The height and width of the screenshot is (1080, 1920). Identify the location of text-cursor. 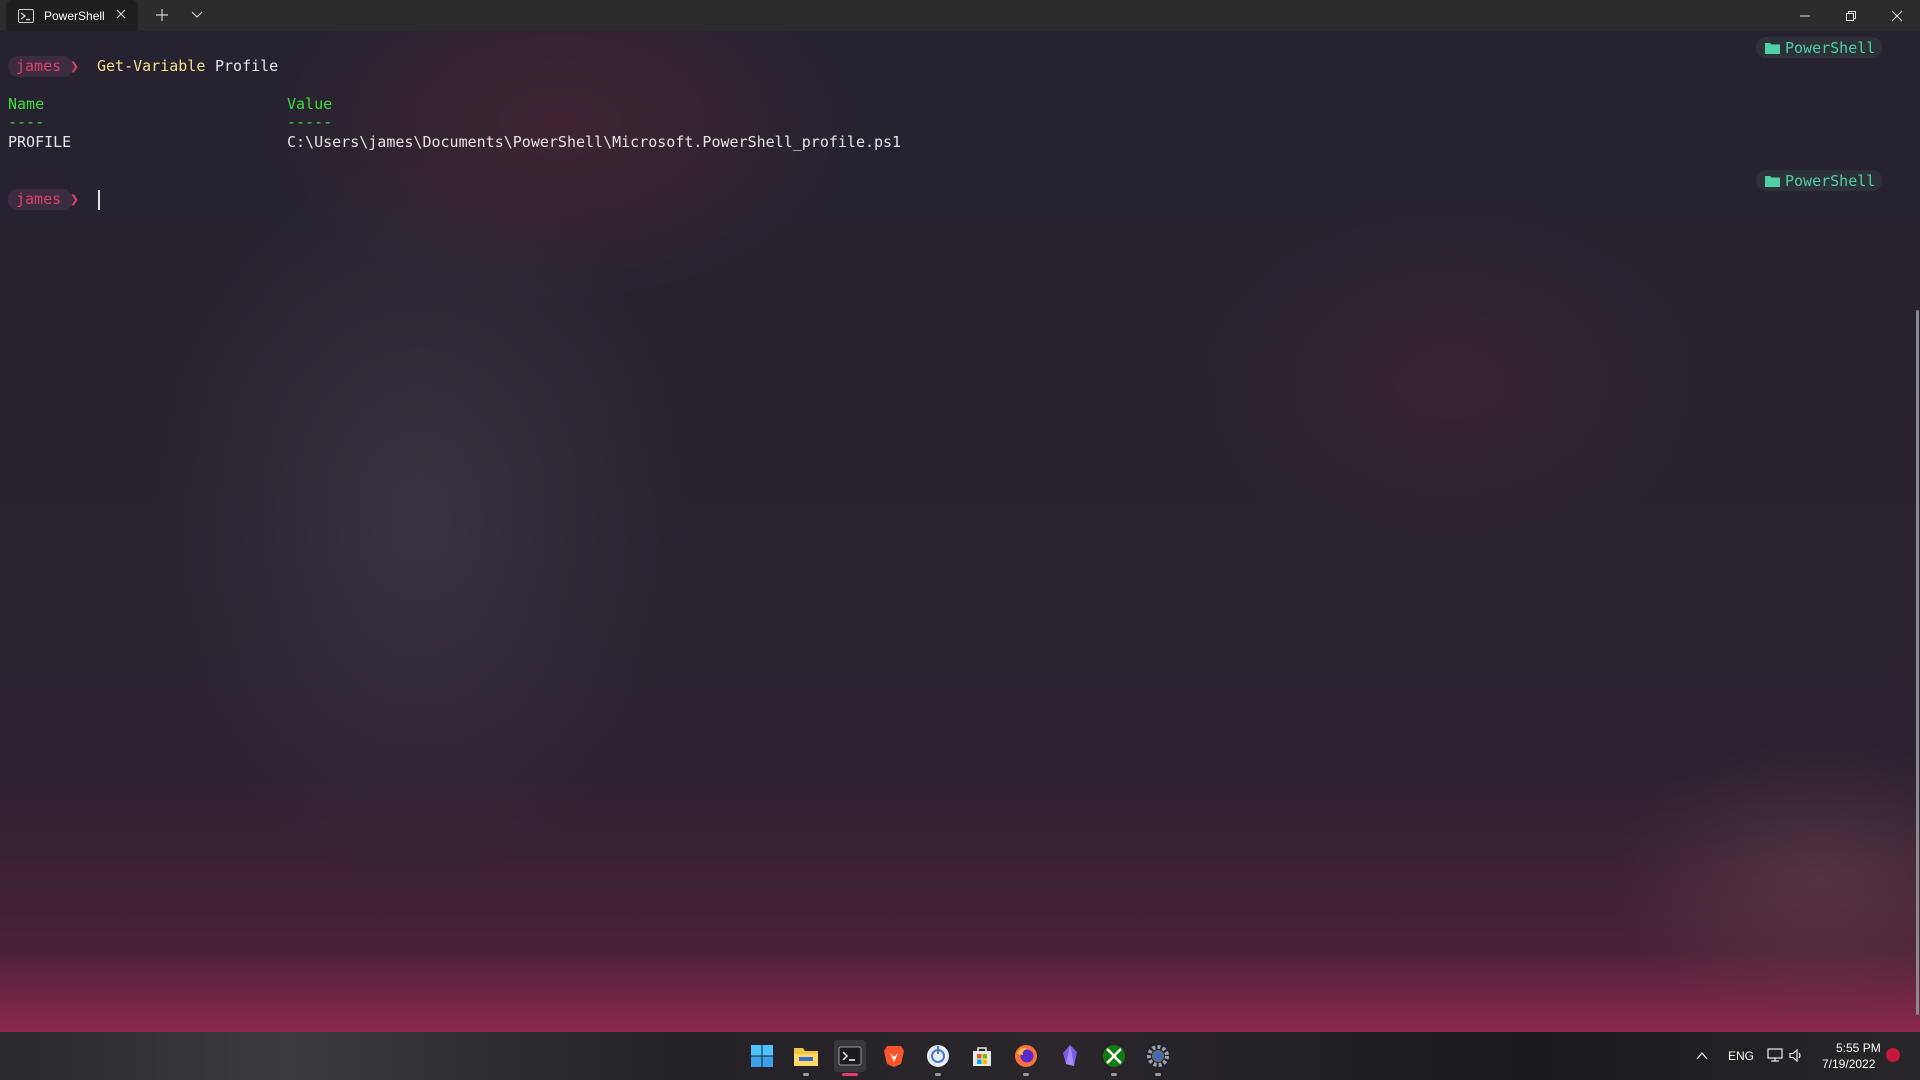
(99, 200).